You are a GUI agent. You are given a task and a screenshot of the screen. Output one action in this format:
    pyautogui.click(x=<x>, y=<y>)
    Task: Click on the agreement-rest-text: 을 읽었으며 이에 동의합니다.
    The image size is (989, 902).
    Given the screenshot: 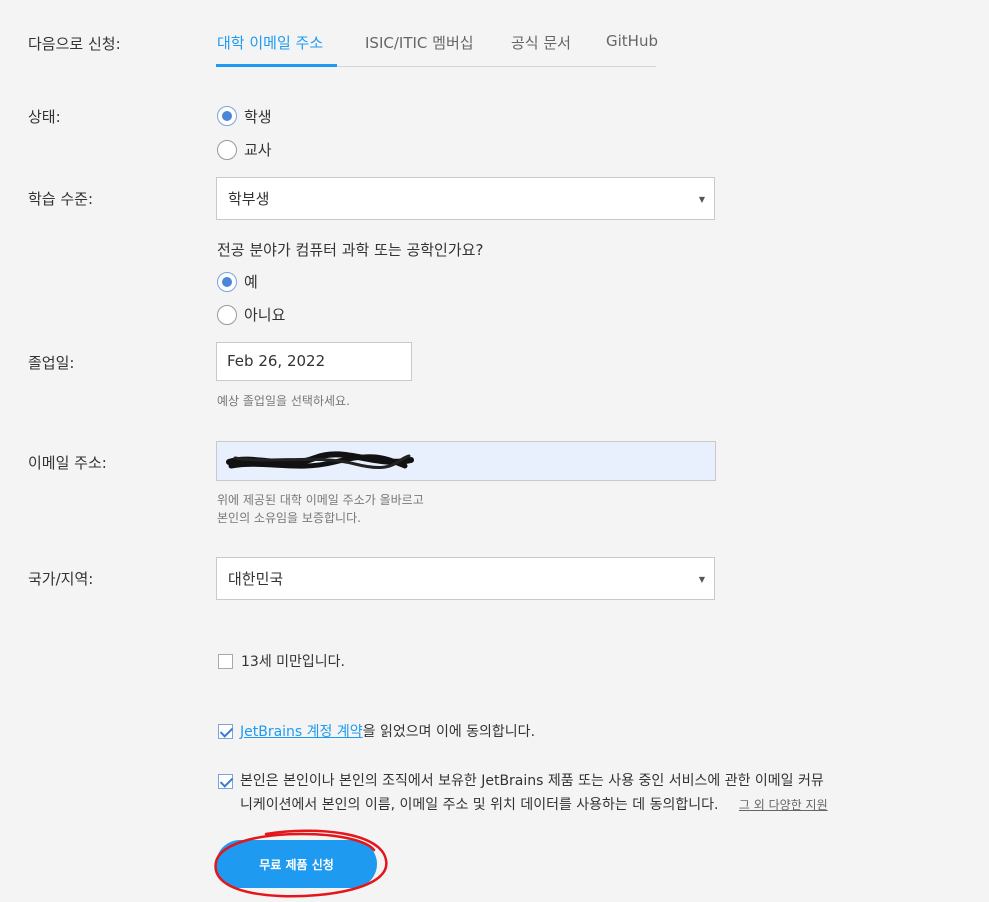 What is the action you would take?
    pyautogui.click(x=449, y=732)
    